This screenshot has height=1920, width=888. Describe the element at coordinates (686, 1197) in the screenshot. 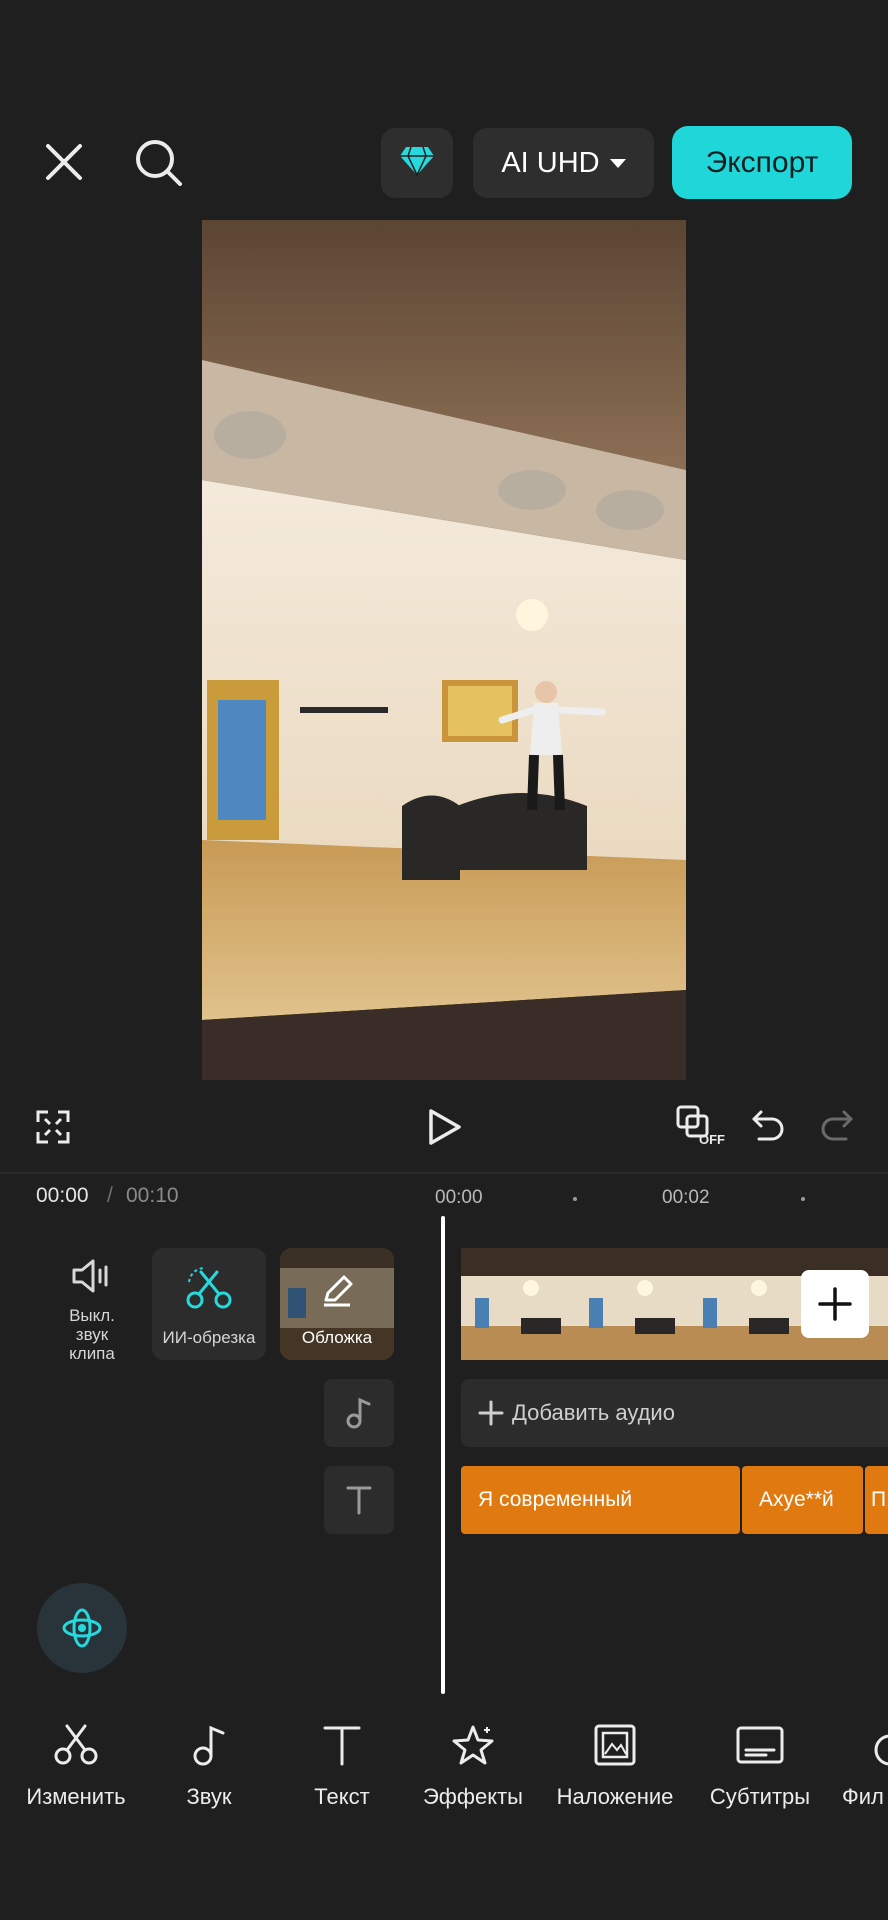

I see `ruler-label: 00:02` at that location.